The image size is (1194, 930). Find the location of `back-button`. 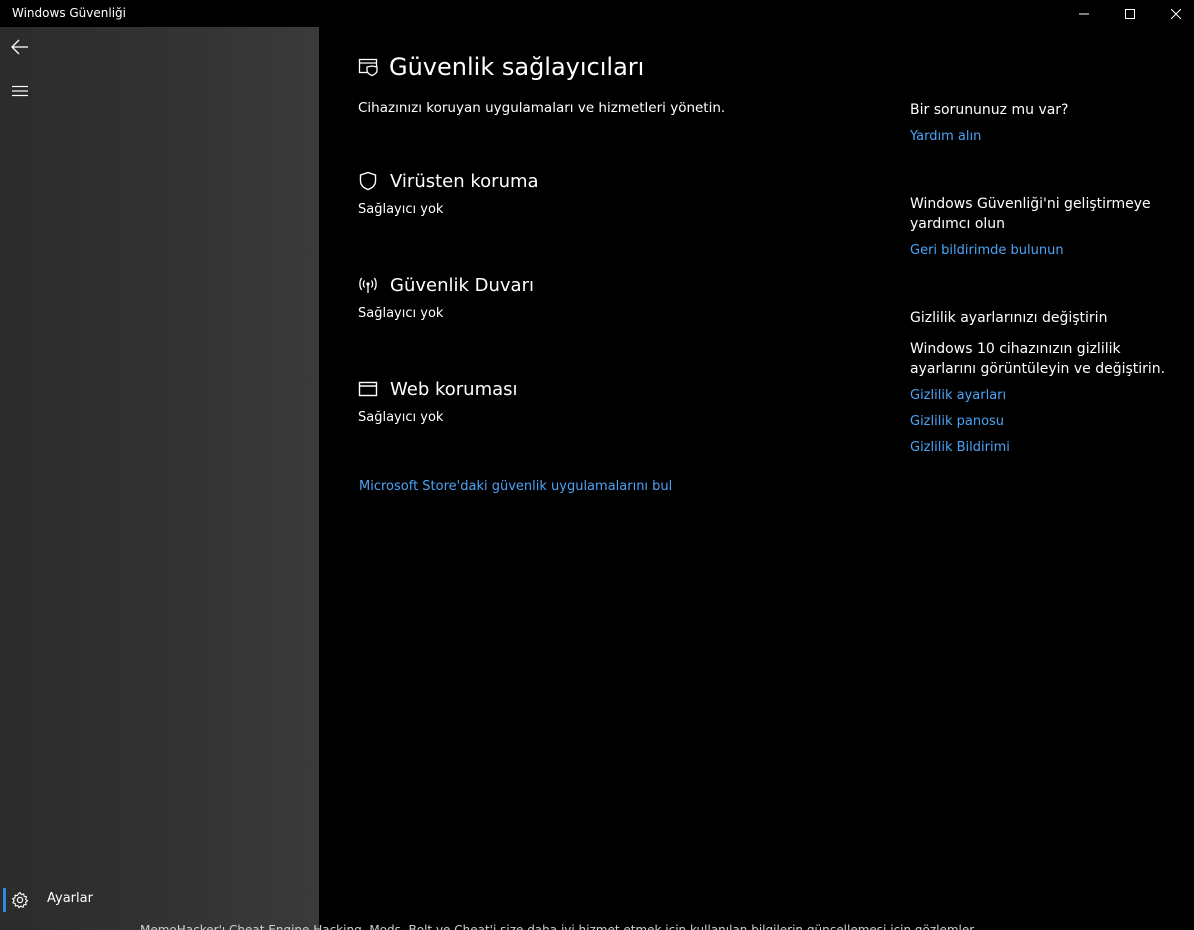

back-button is located at coordinates (20, 47).